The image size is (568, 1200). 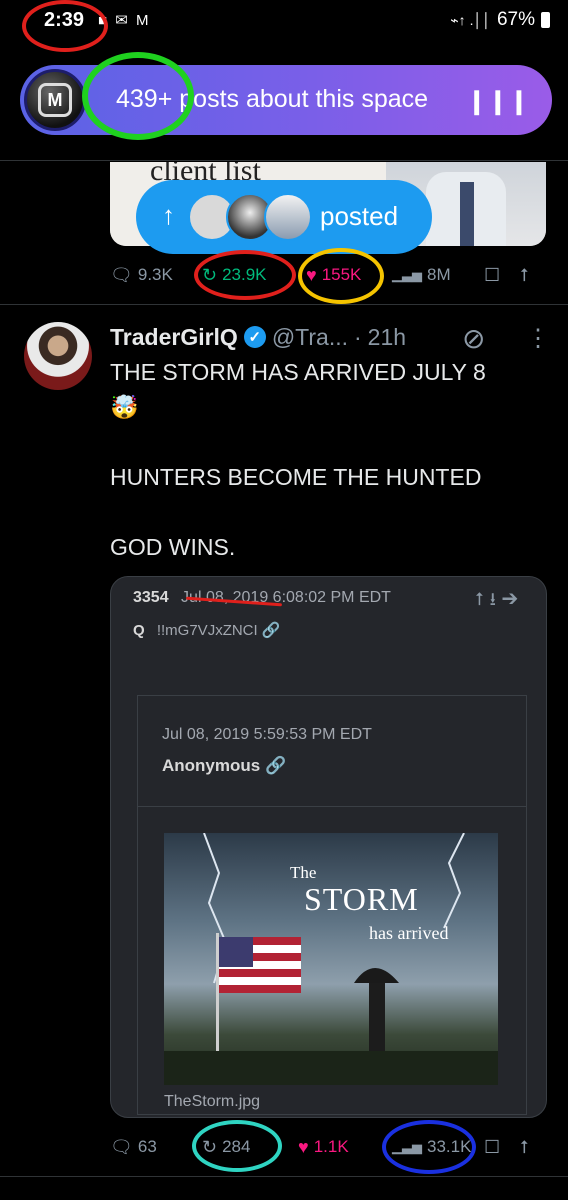 I want to click on post-number: 3354, so click(x=151, y=597).